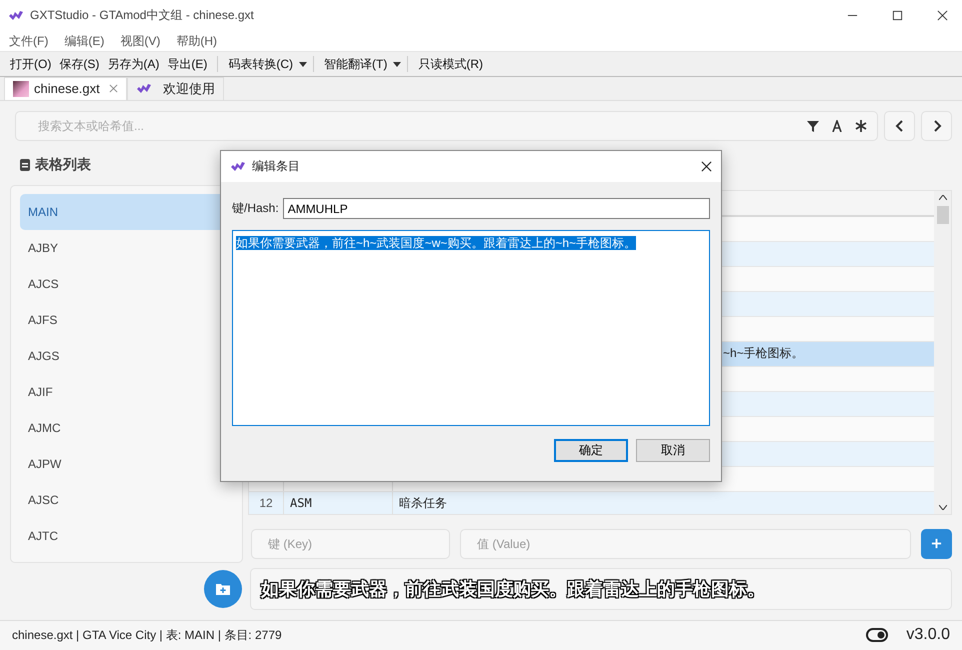 This screenshot has width=962, height=650. Describe the element at coordinates (21, 88) in the screenshot. I see `image-icon` at that location.